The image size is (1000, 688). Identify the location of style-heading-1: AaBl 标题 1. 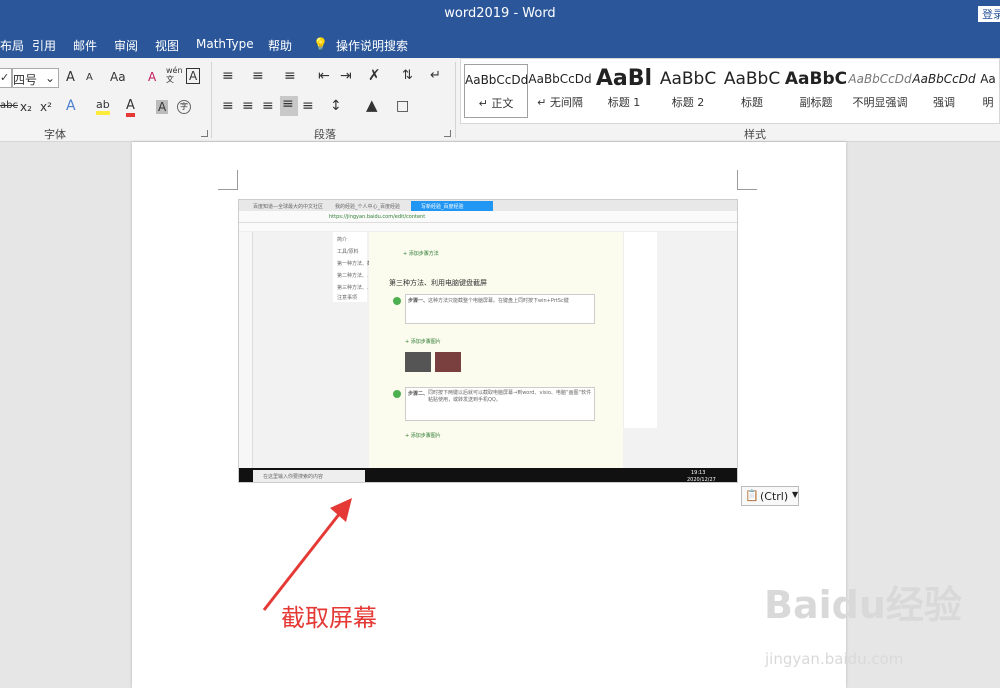
(624, 91).